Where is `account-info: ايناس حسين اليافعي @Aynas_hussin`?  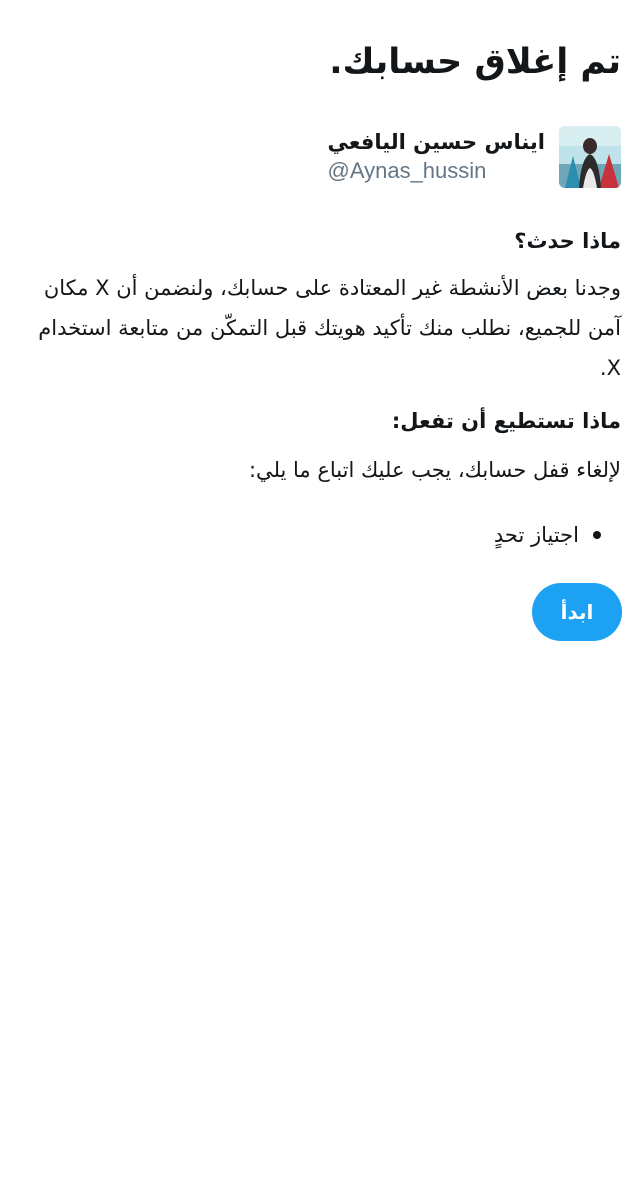 account-info: ايناس حسين اليافعي @Aynas_hussin is located at coordinates (474, 157).